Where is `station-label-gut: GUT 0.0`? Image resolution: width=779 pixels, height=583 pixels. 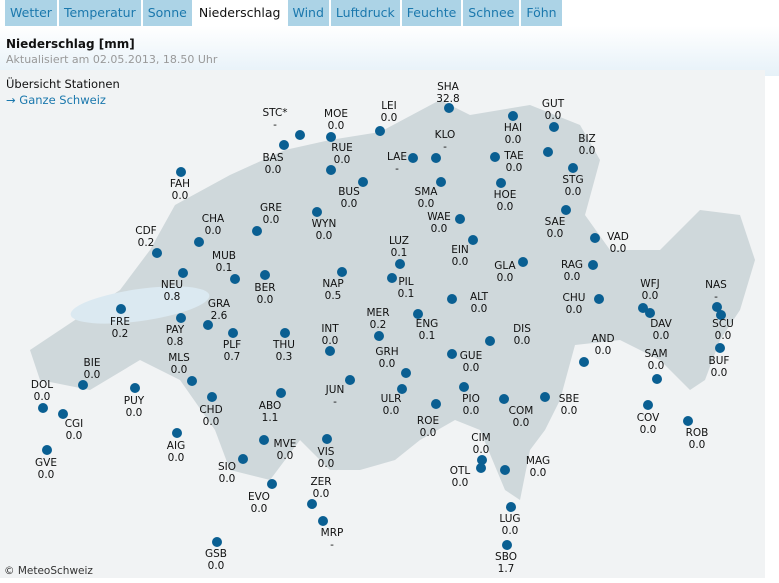 station-label-gut: GUT 0.0 is located at coordinates (553, 110).